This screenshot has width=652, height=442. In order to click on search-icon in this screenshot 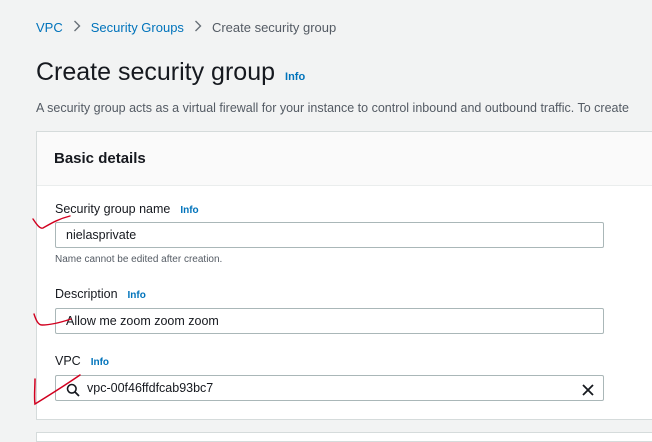, I will do `click(73, 389)`.